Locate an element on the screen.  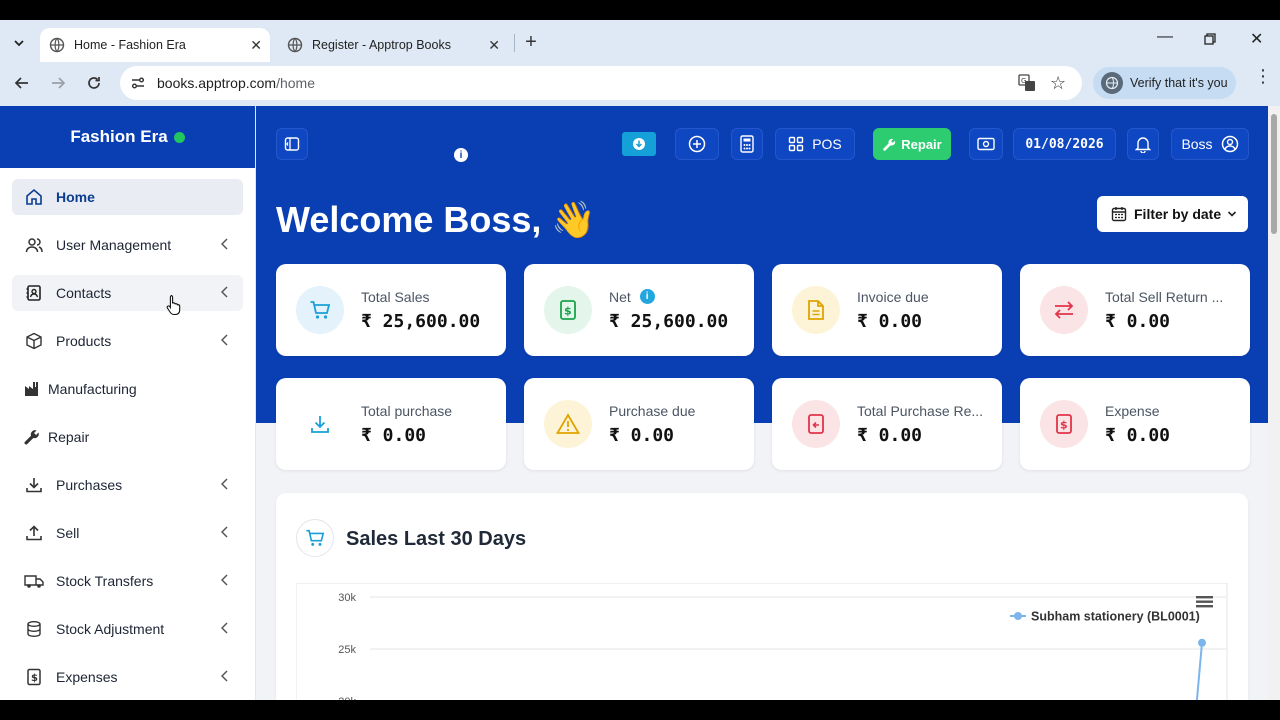
sidebar-item-repair: Repair is located at coordinates (127, 437).